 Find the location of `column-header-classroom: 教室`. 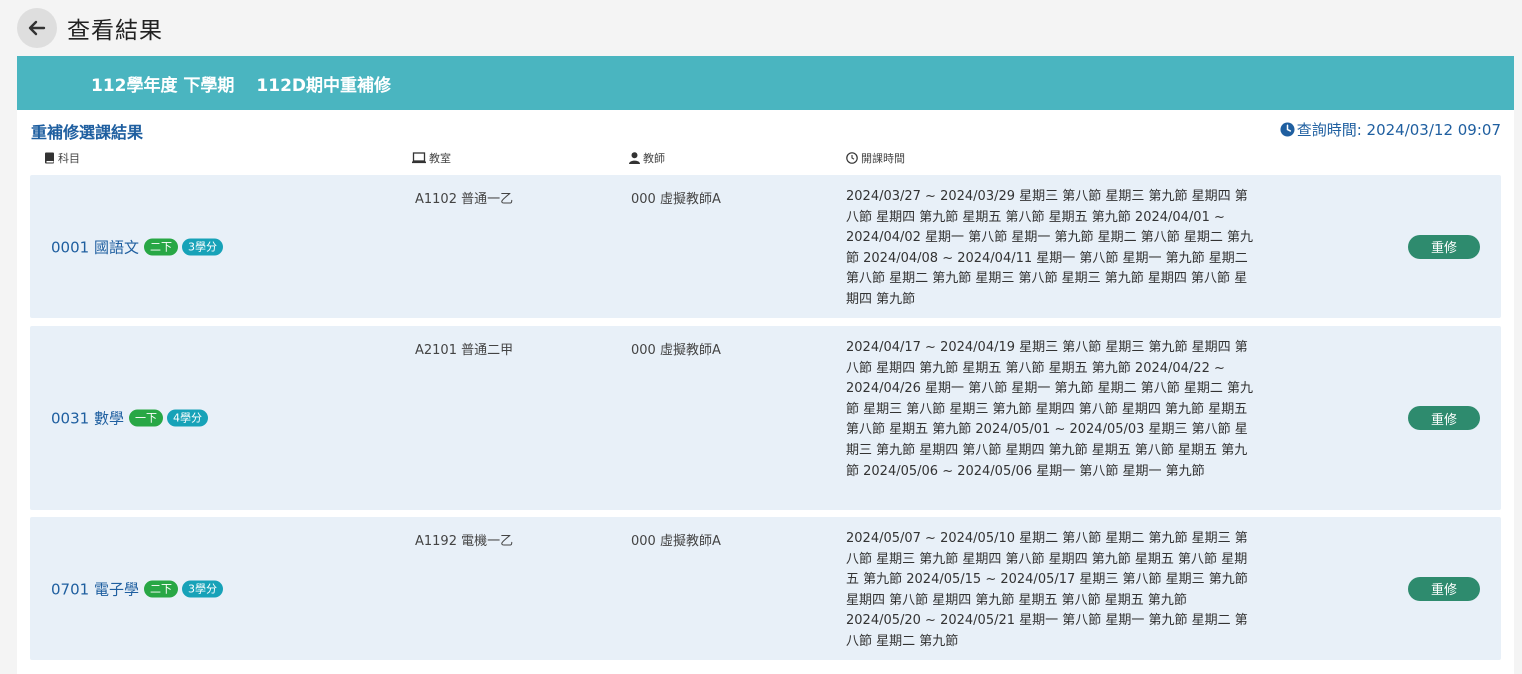

column-header-classroom: 教室 is located at coordinates (431, 158).